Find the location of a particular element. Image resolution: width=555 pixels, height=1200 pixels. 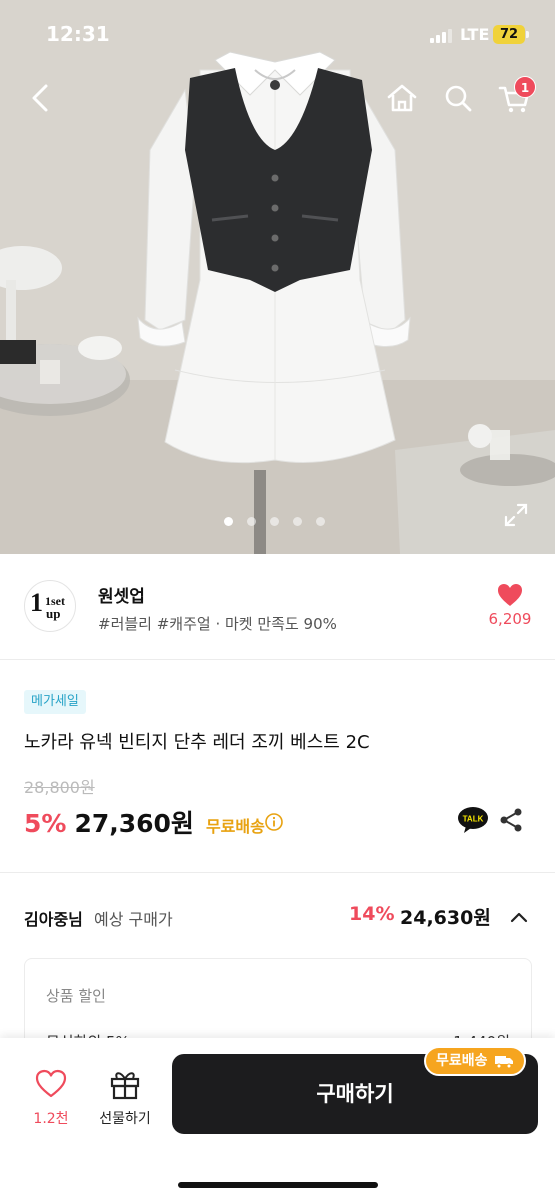

share-icon is located at coordinates (511, 820).